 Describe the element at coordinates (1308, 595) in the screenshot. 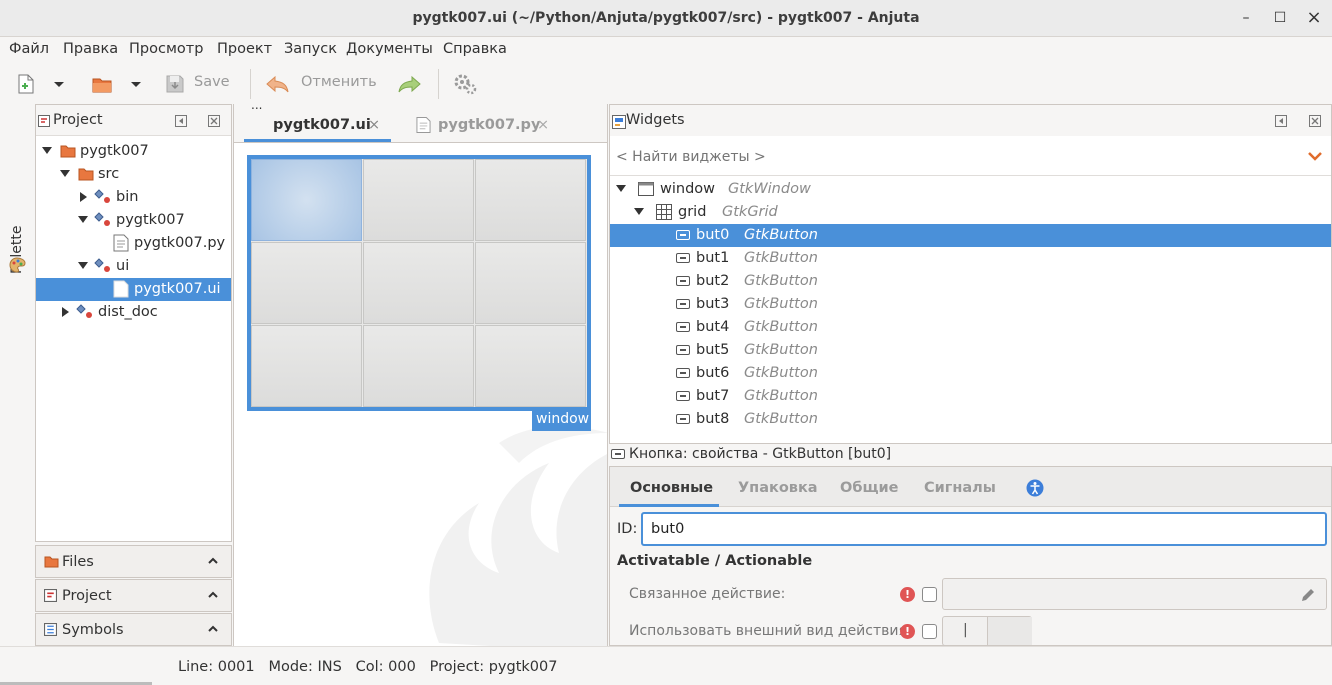

I see `edit-pencil-icon` at that location.